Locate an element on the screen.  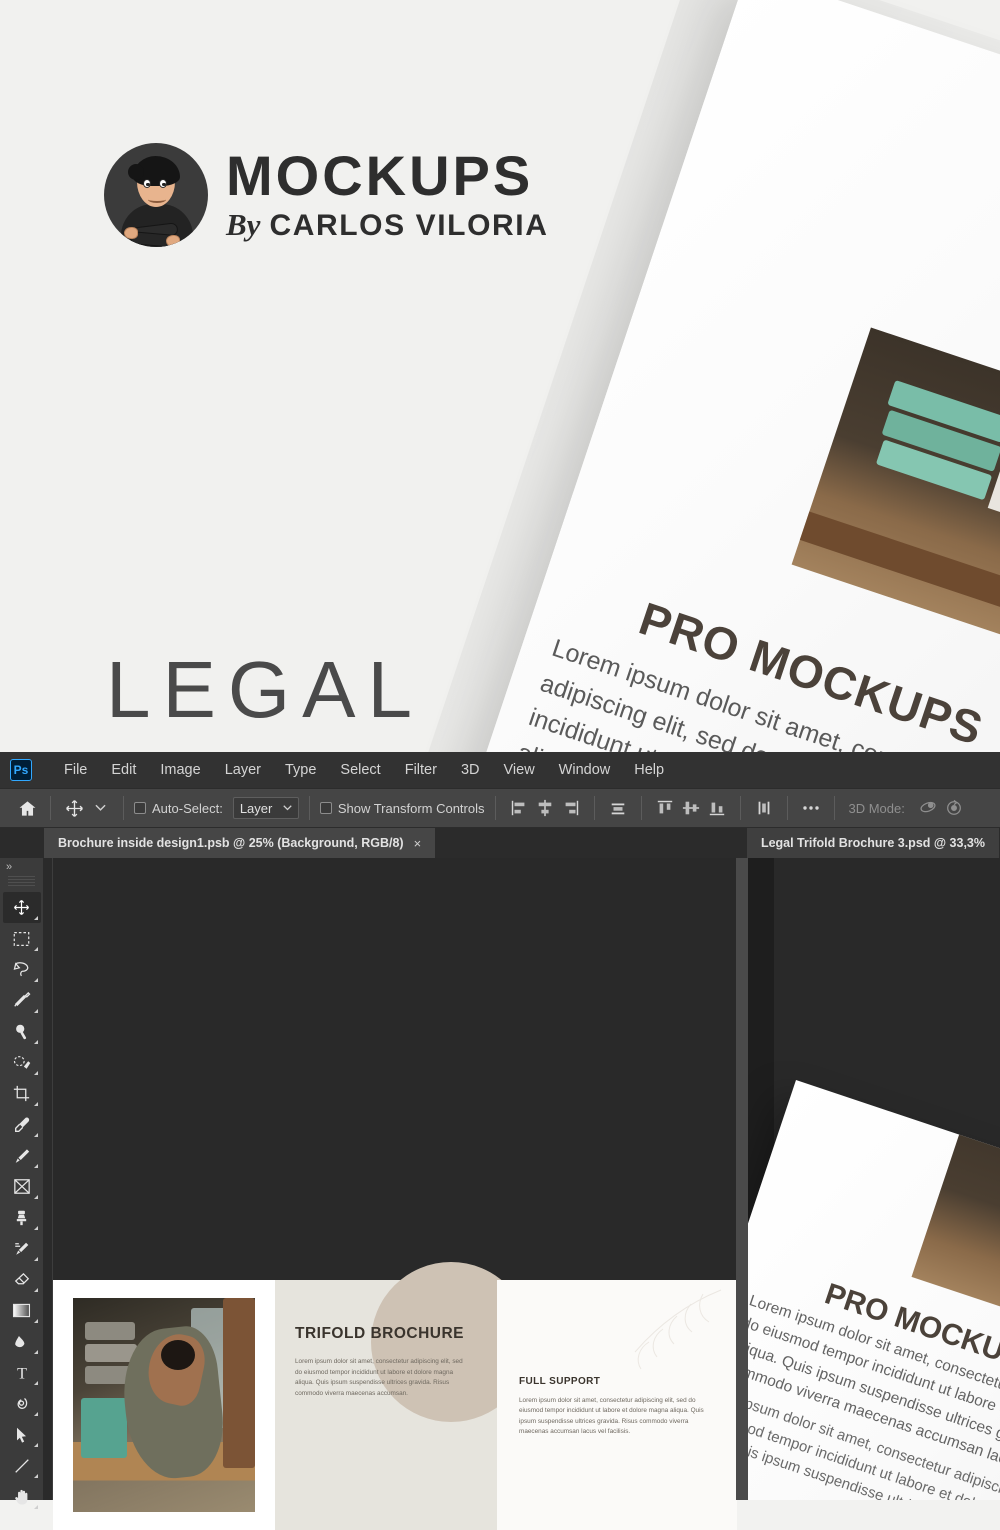
3d-mode-label: 3D Mode: is located at coordinates (876, 808).